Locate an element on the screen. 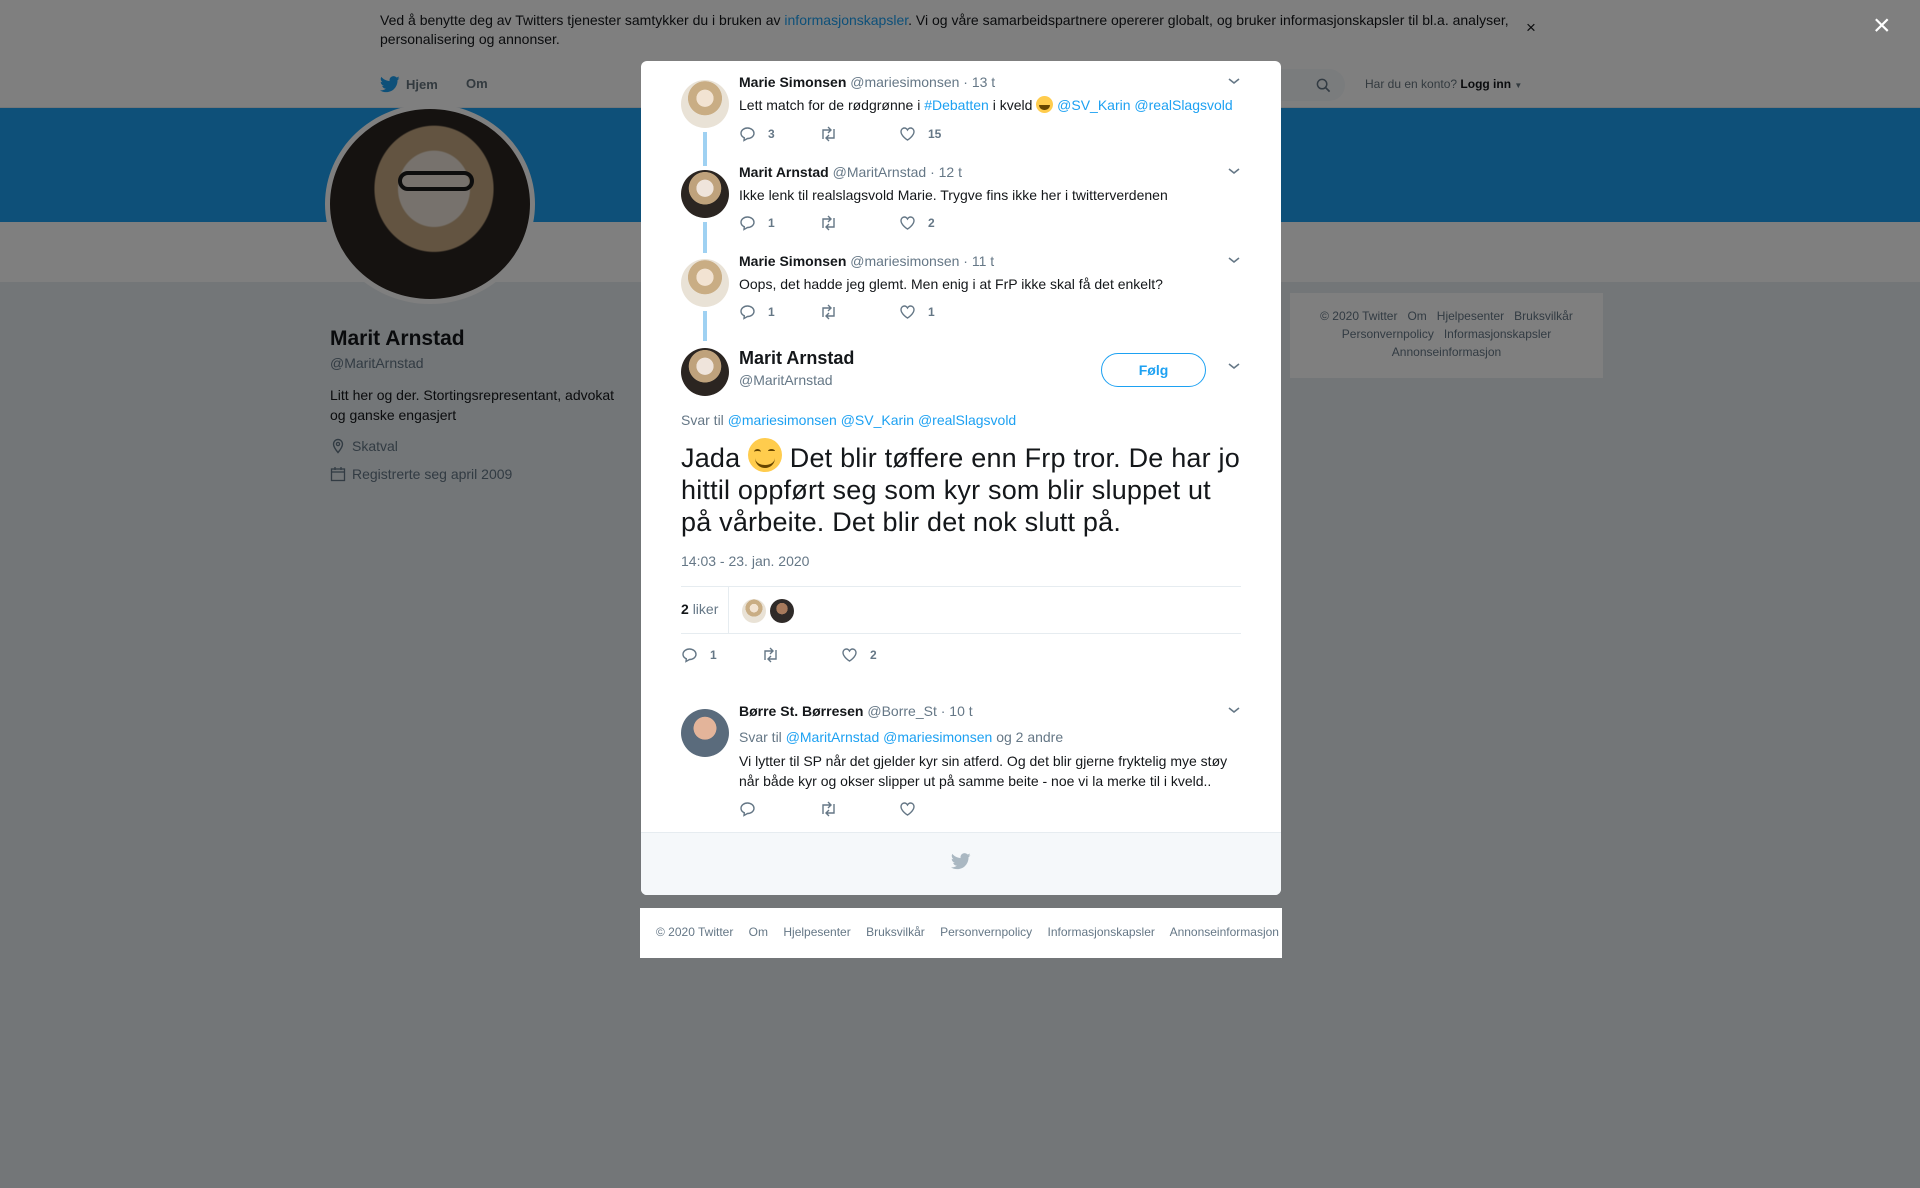 The width and height of the screenshot is (1920, 1188). footer-link-privacy: Personvernpolicy is located at coordinates (986, 932).